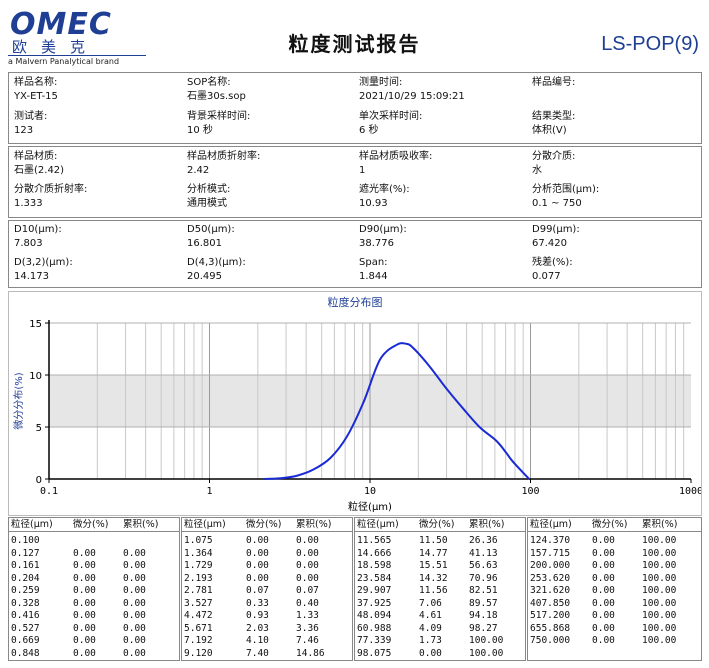  I want to click on instrument-model: LS-POP(9), so click(650, 44).